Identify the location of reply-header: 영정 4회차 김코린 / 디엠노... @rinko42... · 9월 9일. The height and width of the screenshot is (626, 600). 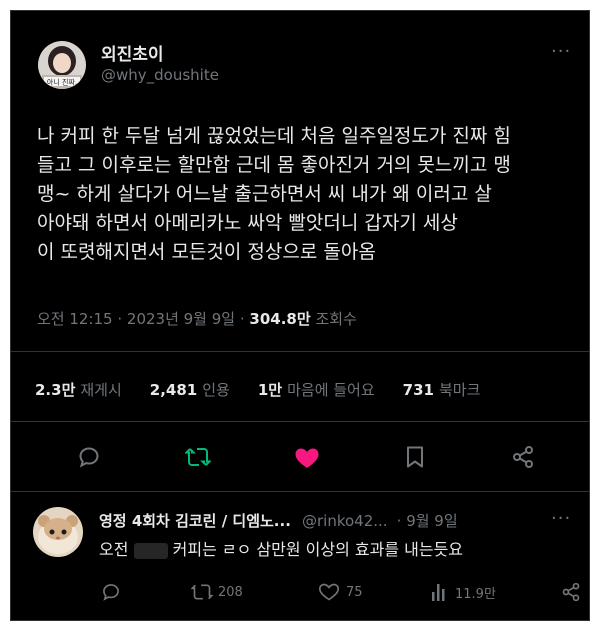
(278, 520).